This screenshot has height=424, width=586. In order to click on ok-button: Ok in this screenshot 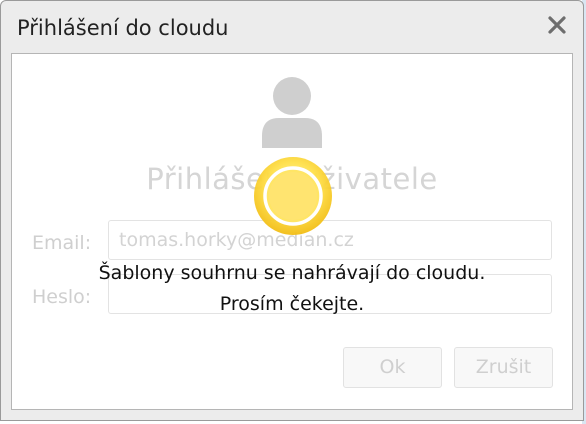, I will do `click(392, 367)`.